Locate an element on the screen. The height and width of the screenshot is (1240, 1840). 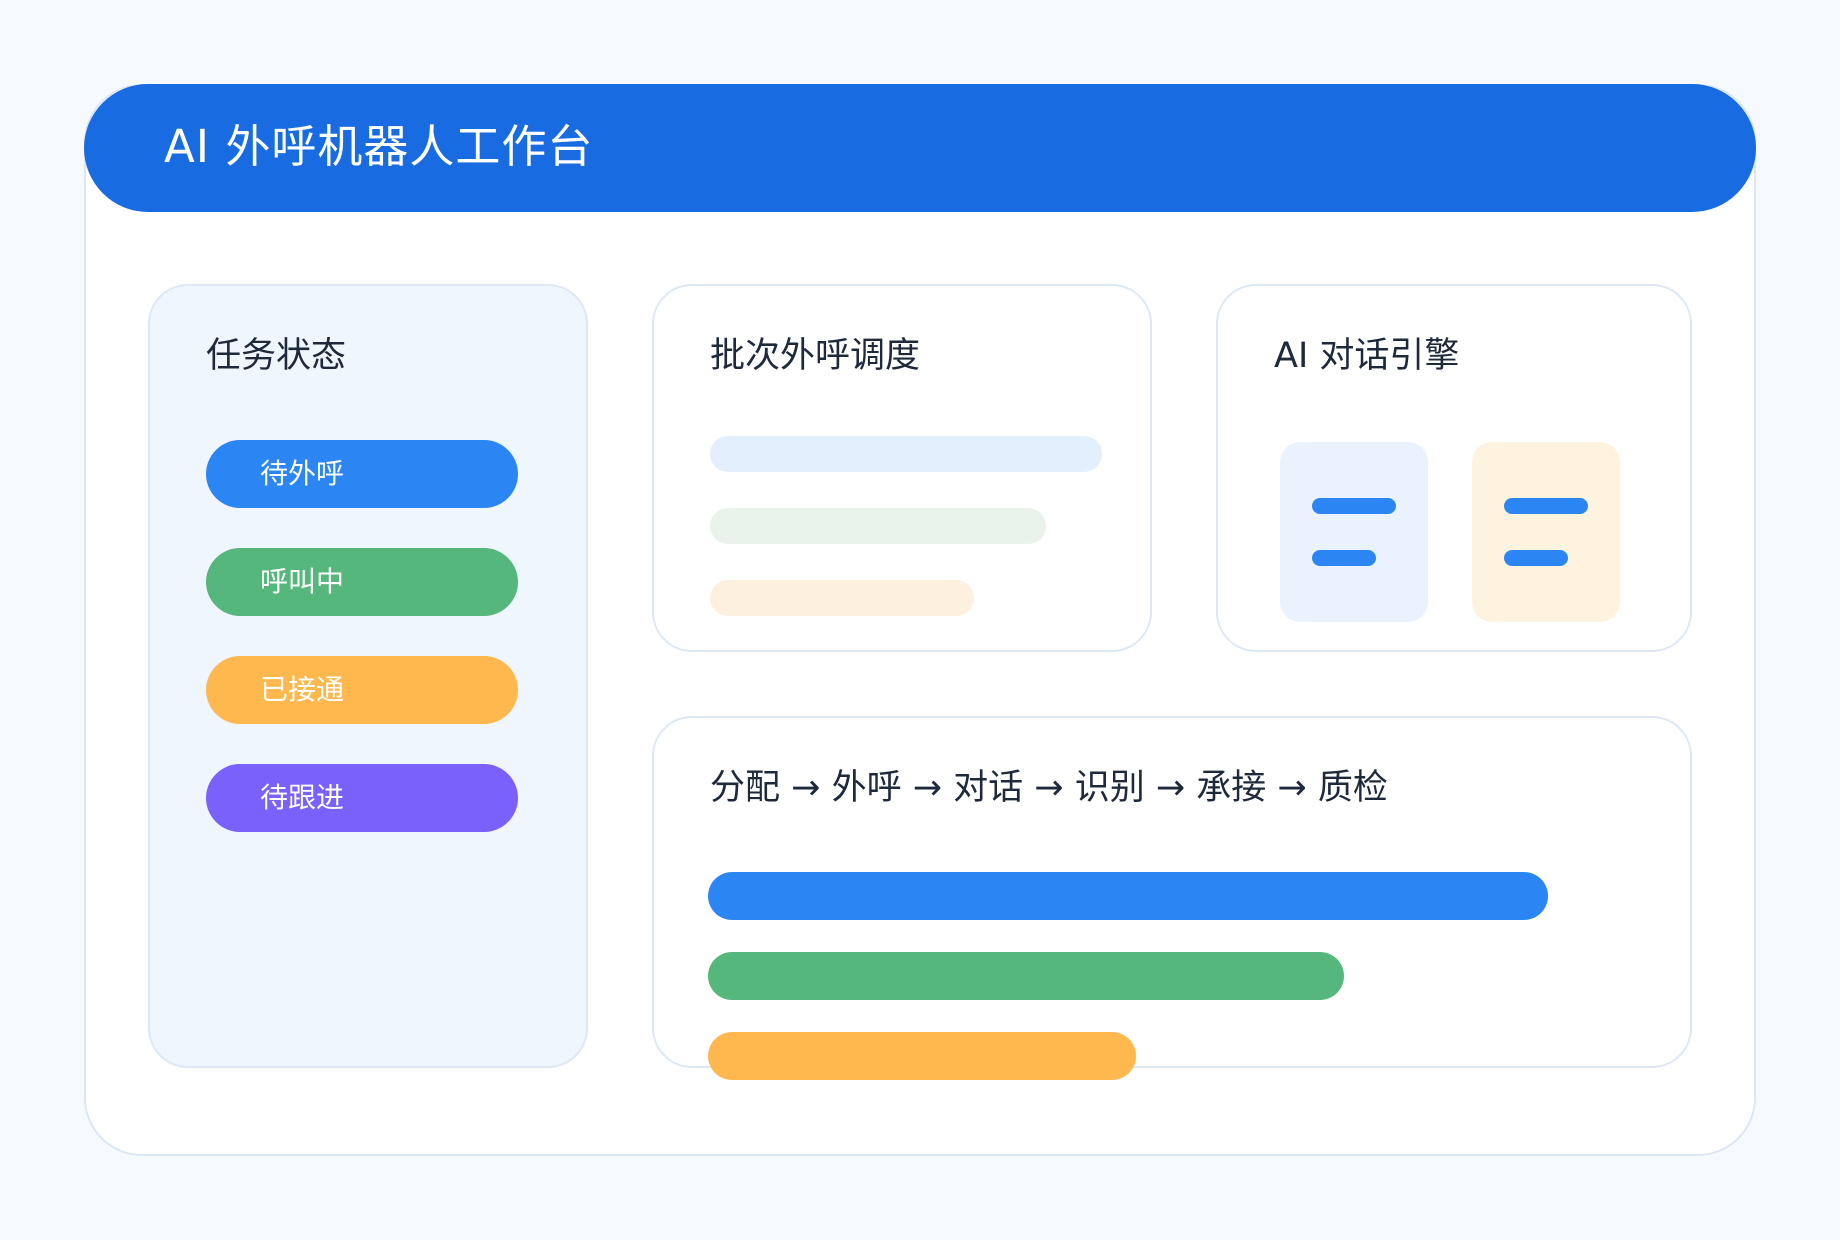
page-title: AI 外呼机器人工作台 is located at coordinates (379, 146).